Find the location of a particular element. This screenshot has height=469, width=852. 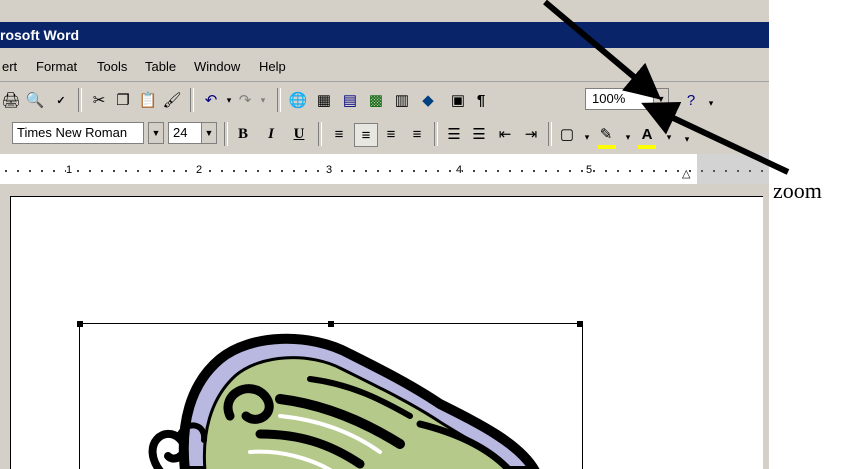

annotation-arrows is located at coordinates (666, 87).